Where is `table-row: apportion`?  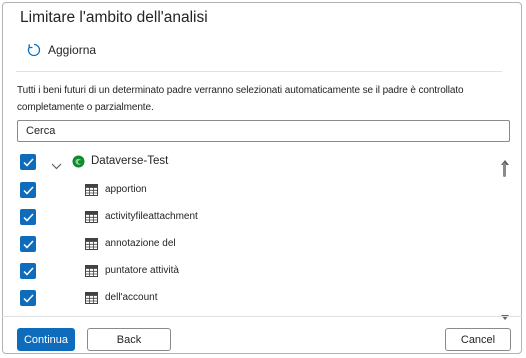 table-row: apportion is located at coordinates (252, 190).